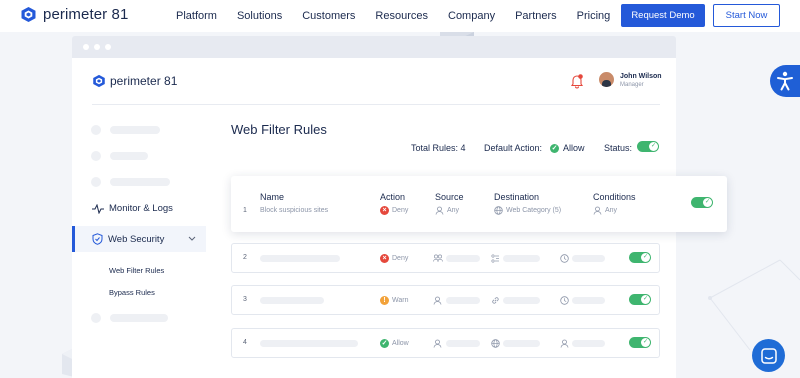 The width and height of the screenshot is (800, 378). What do you see at coordinates (98, 208) in the screenshot?
I see `activity-icon` at bounding box center [98, 208].